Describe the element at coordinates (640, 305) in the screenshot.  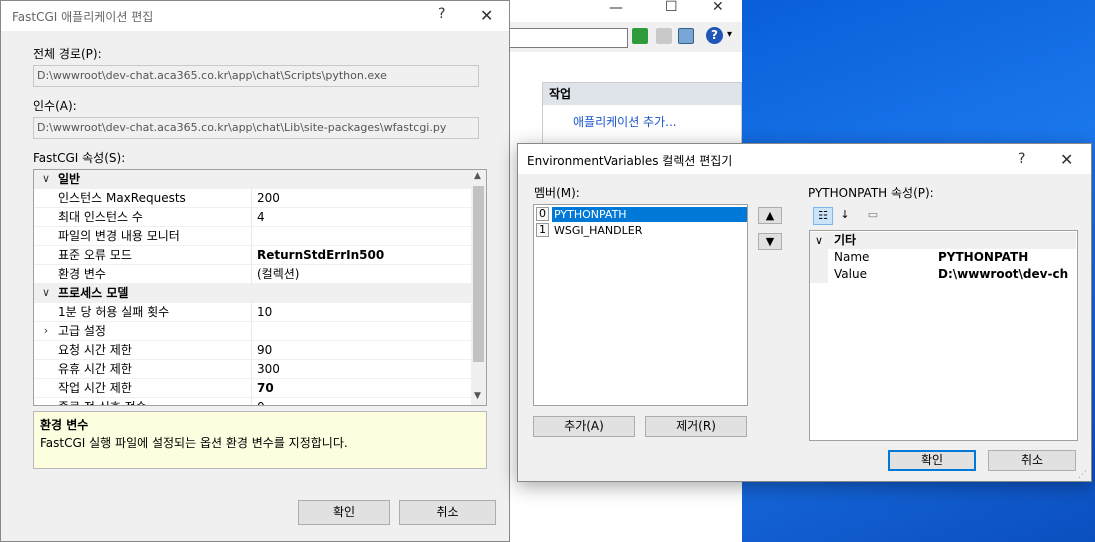
I see `members-list: 0 PYTHONPATH 1 WSGI_HANDLER` at that location.